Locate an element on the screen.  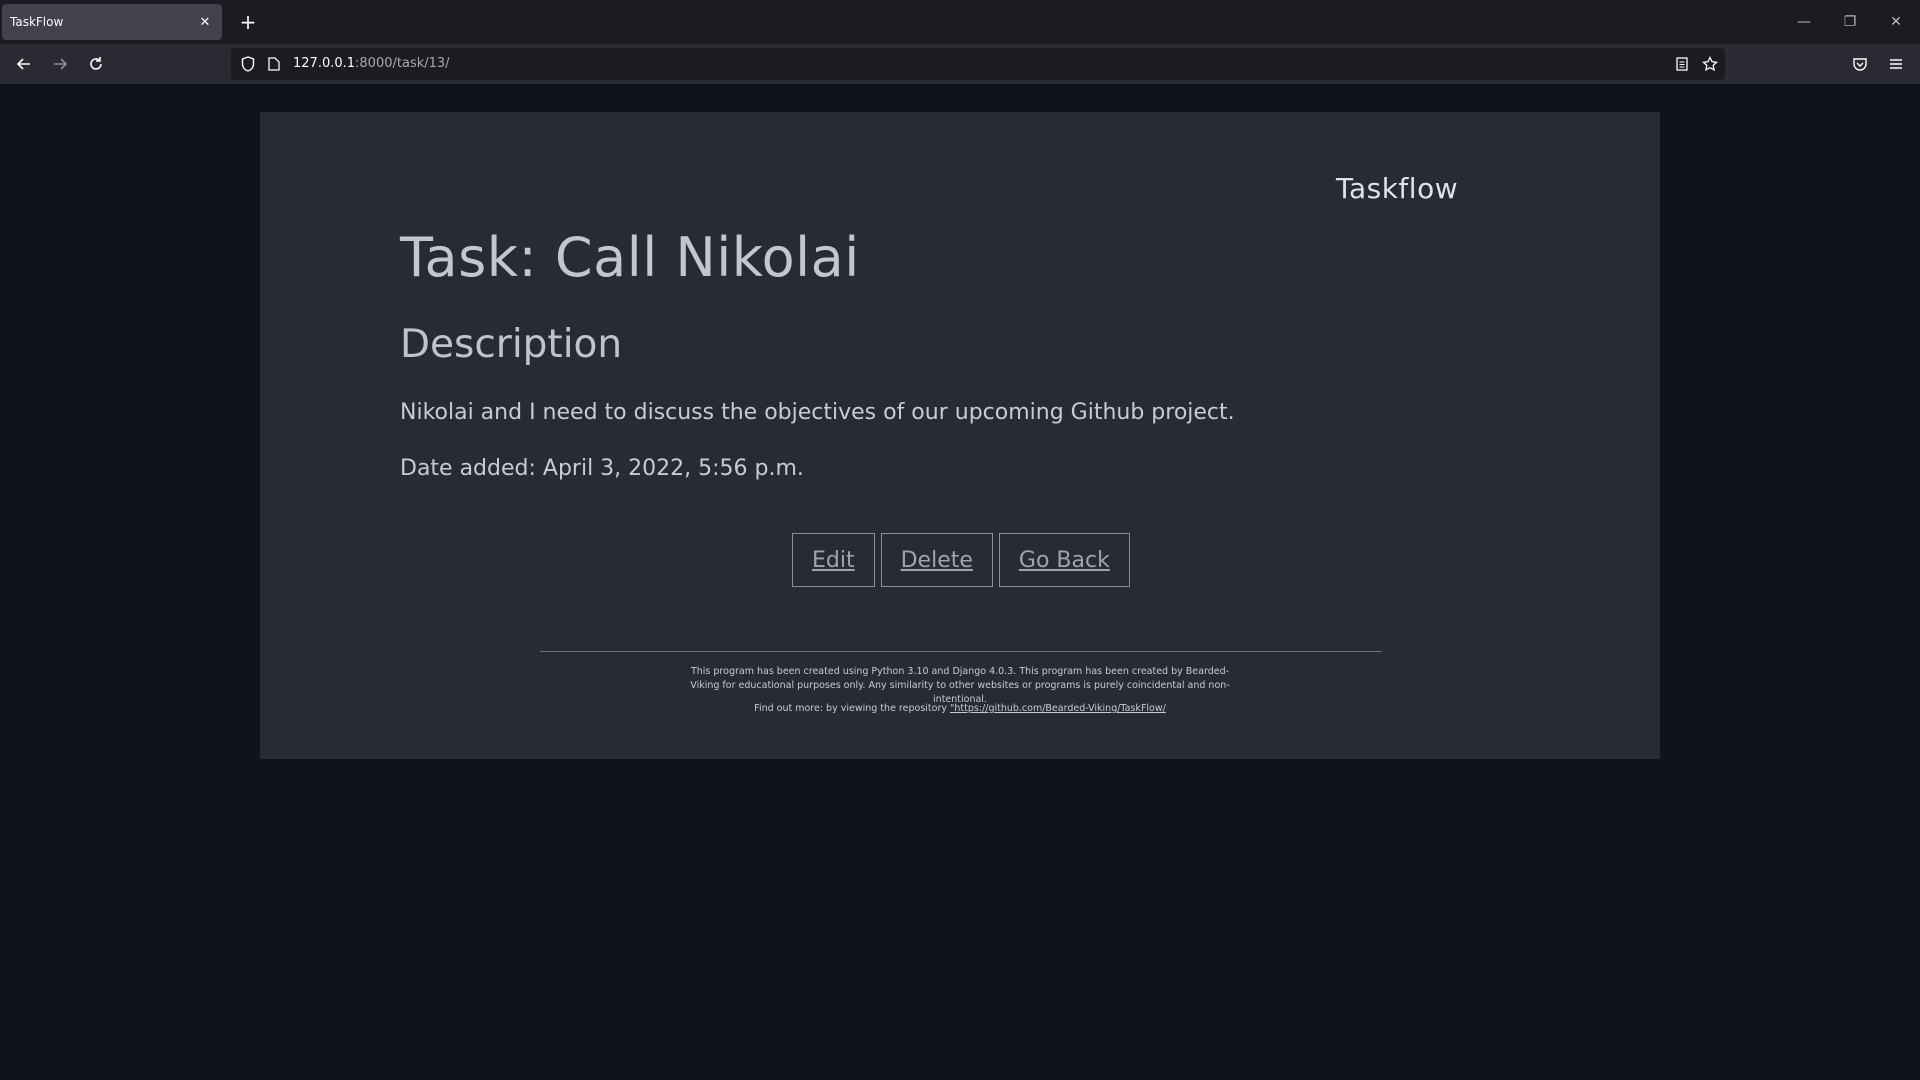
site-brand: Taskflow is located at coordinates (1397, 188).